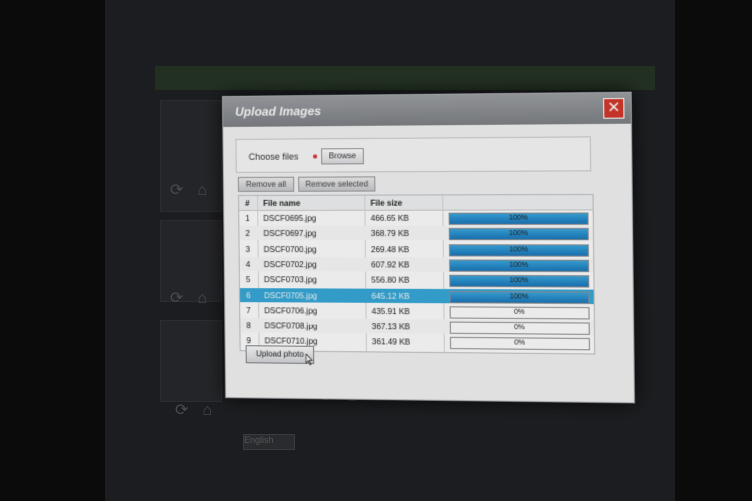 This screenshot has height=501, width=752. I want to click on header-file-size: File size, so click(386, 203).